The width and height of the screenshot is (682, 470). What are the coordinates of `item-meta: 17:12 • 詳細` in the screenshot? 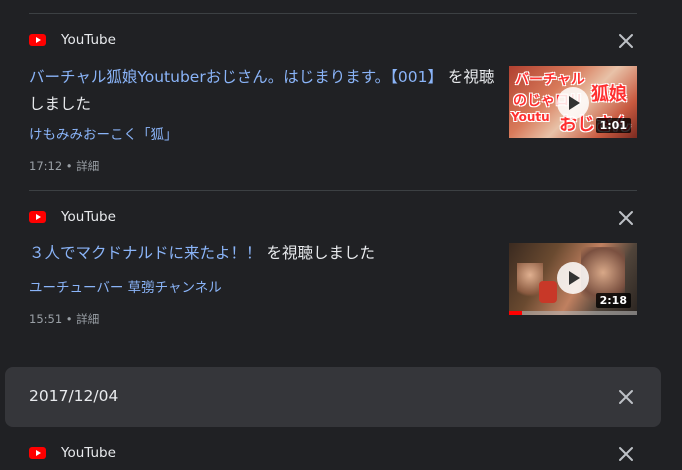 It's located at (64, 166).